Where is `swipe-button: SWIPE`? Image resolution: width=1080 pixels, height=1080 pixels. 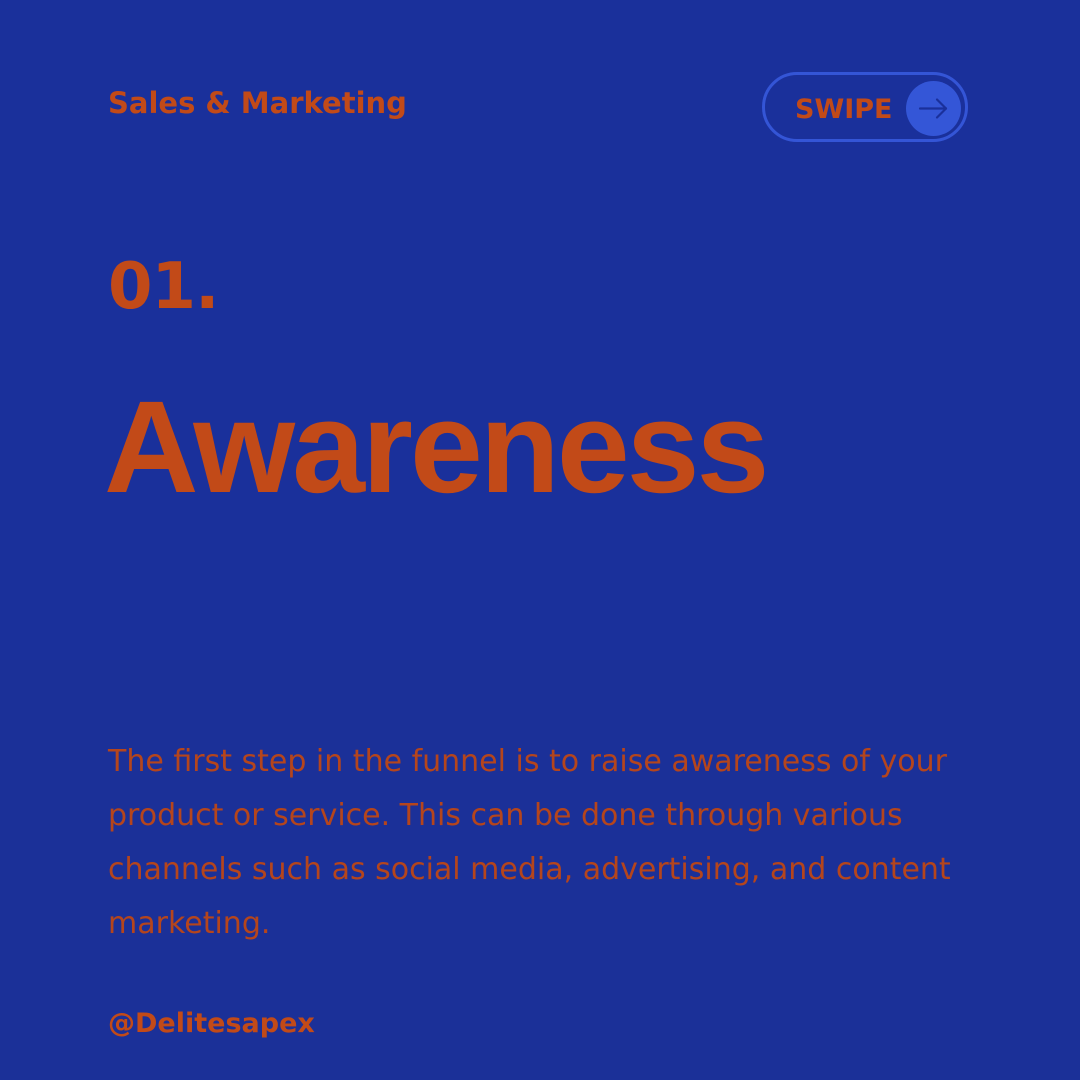
swipe-button: SWIPE is located at coordinates (865, 107).